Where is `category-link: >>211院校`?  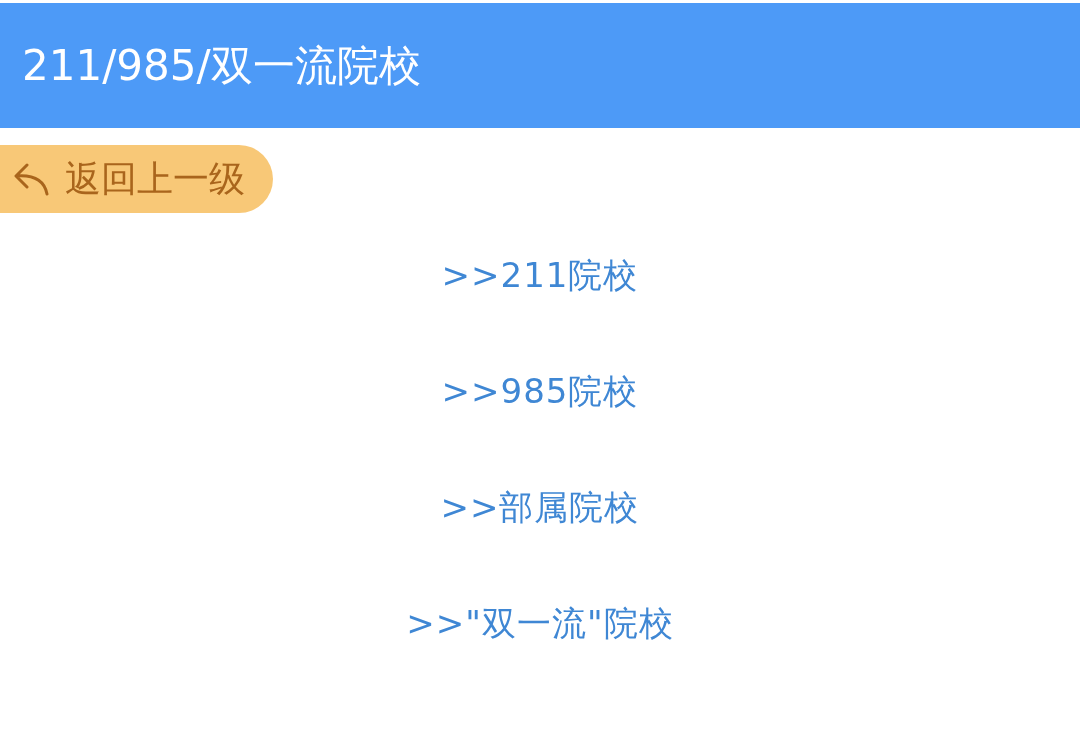
category-link: >>211院校 is located at coordinates (540, 275).